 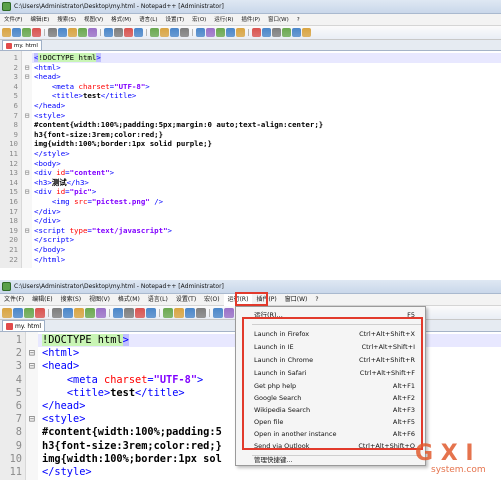 I want to click on run-menu-item: Wikipedia Search Alt+F3, so click(x=330, y=410).